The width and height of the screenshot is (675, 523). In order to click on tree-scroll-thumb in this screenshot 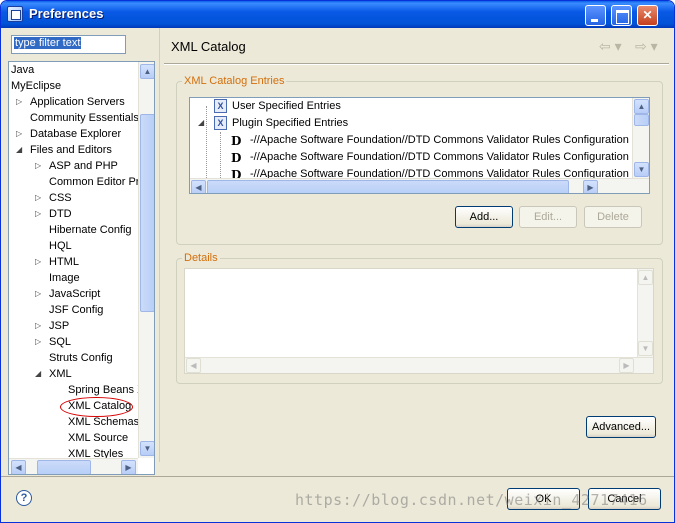, I will do `click(147, 213)`.